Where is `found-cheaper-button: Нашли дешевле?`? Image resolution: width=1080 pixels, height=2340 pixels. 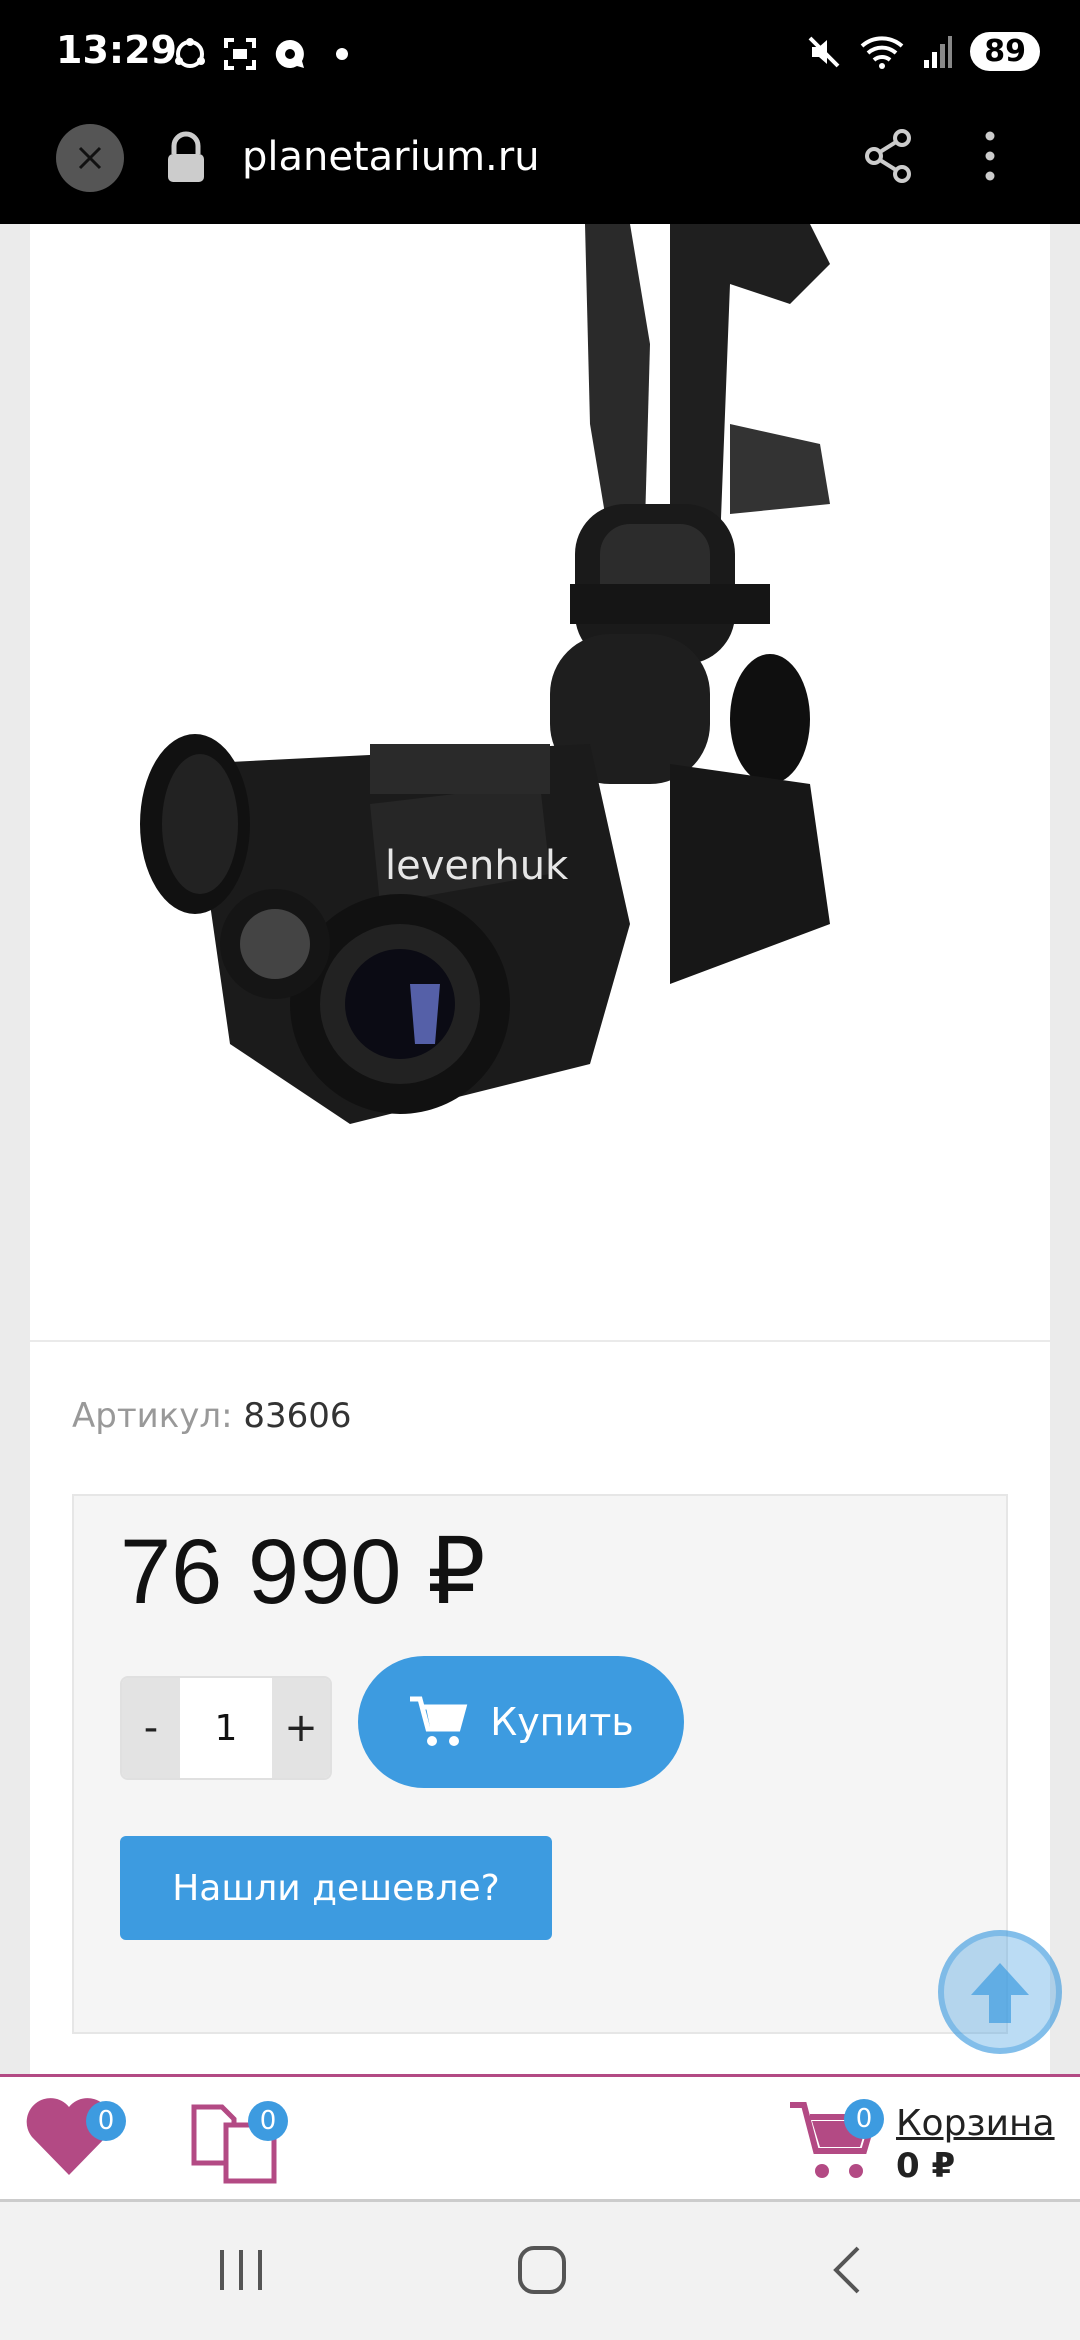
found-cheaper-button: Нашли дешевле? is located at coordinates (336, 1888).